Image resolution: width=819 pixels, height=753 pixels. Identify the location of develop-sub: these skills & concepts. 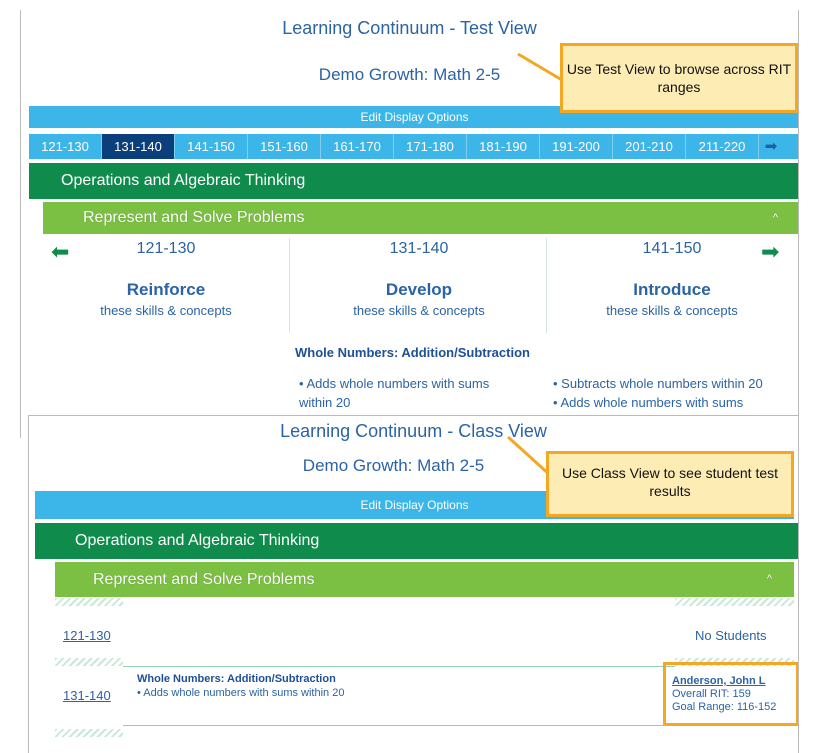
(419, 310).